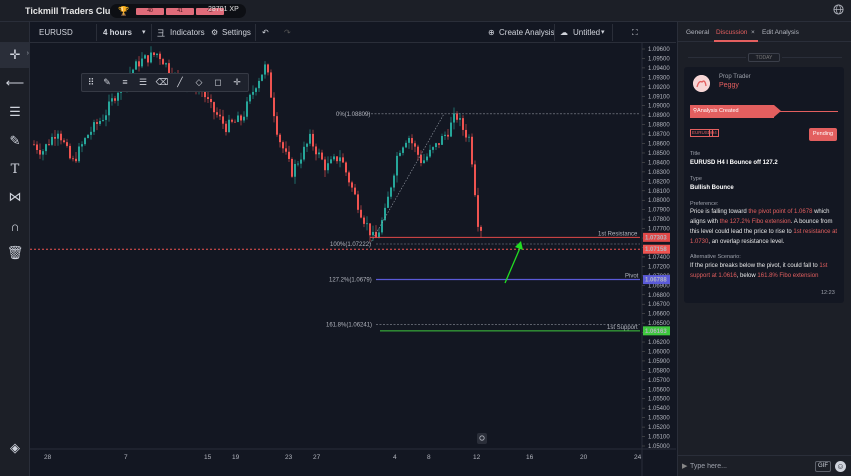  I want to click on price-tick-label: 1.08700, so click(659, 135).